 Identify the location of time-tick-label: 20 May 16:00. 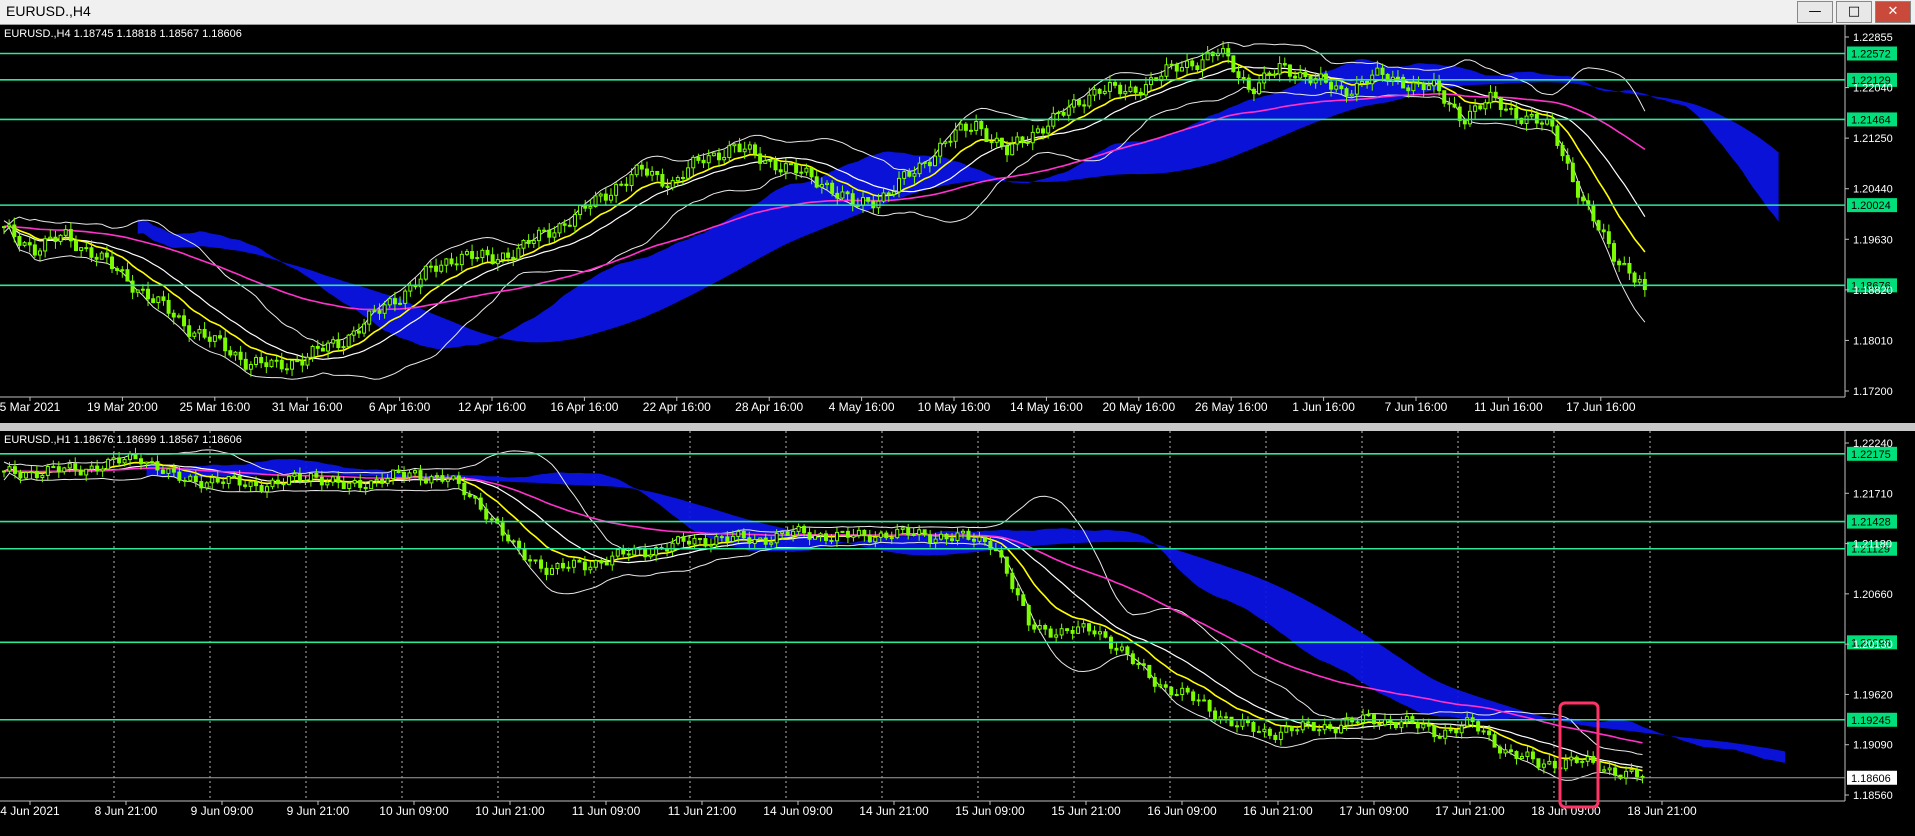
(1138, 407).